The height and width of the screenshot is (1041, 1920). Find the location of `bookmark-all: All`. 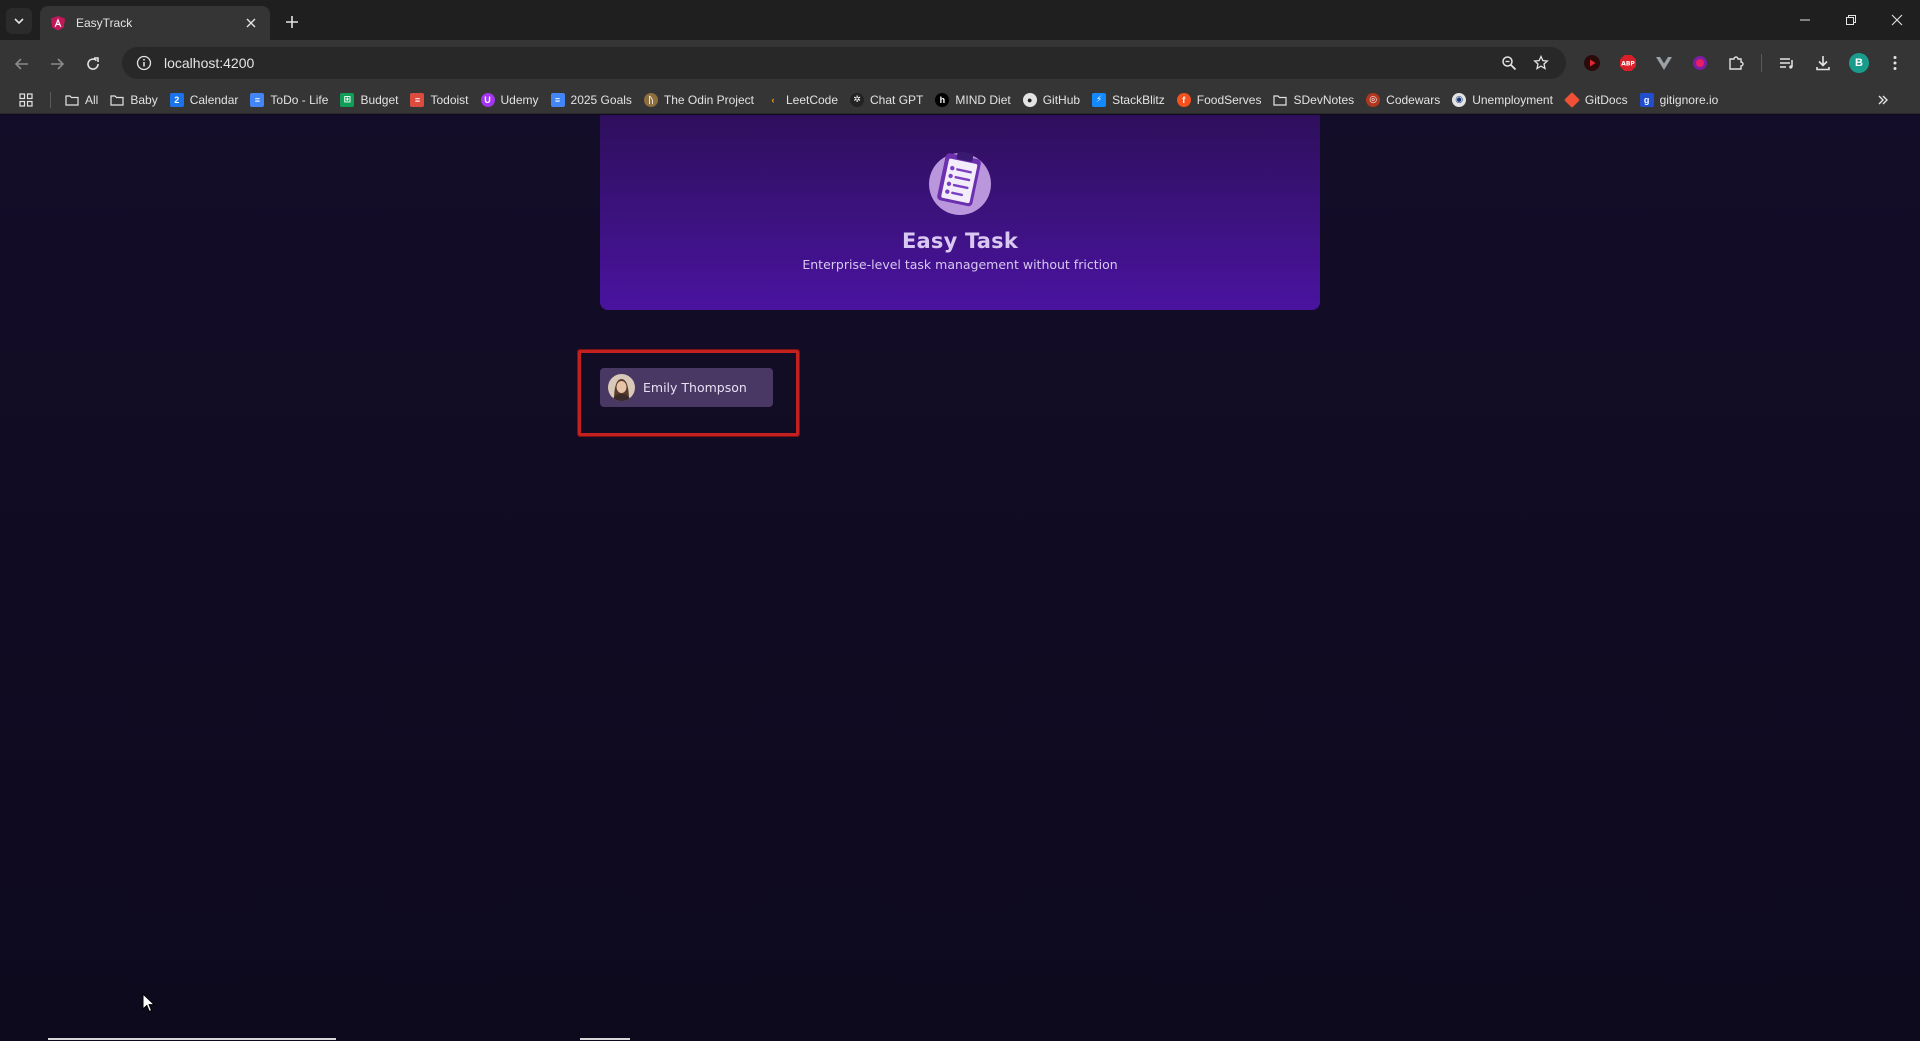

bookmark-all: All is located at coordinates (81, 100).